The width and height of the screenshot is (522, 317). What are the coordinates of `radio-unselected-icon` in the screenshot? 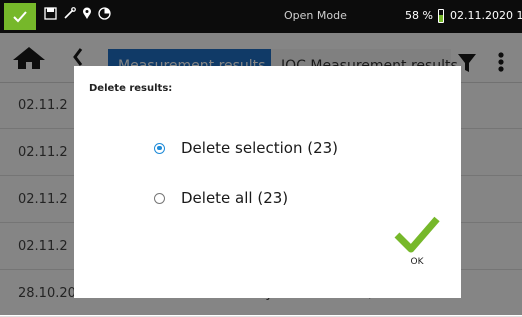 It's located at (159, 198).